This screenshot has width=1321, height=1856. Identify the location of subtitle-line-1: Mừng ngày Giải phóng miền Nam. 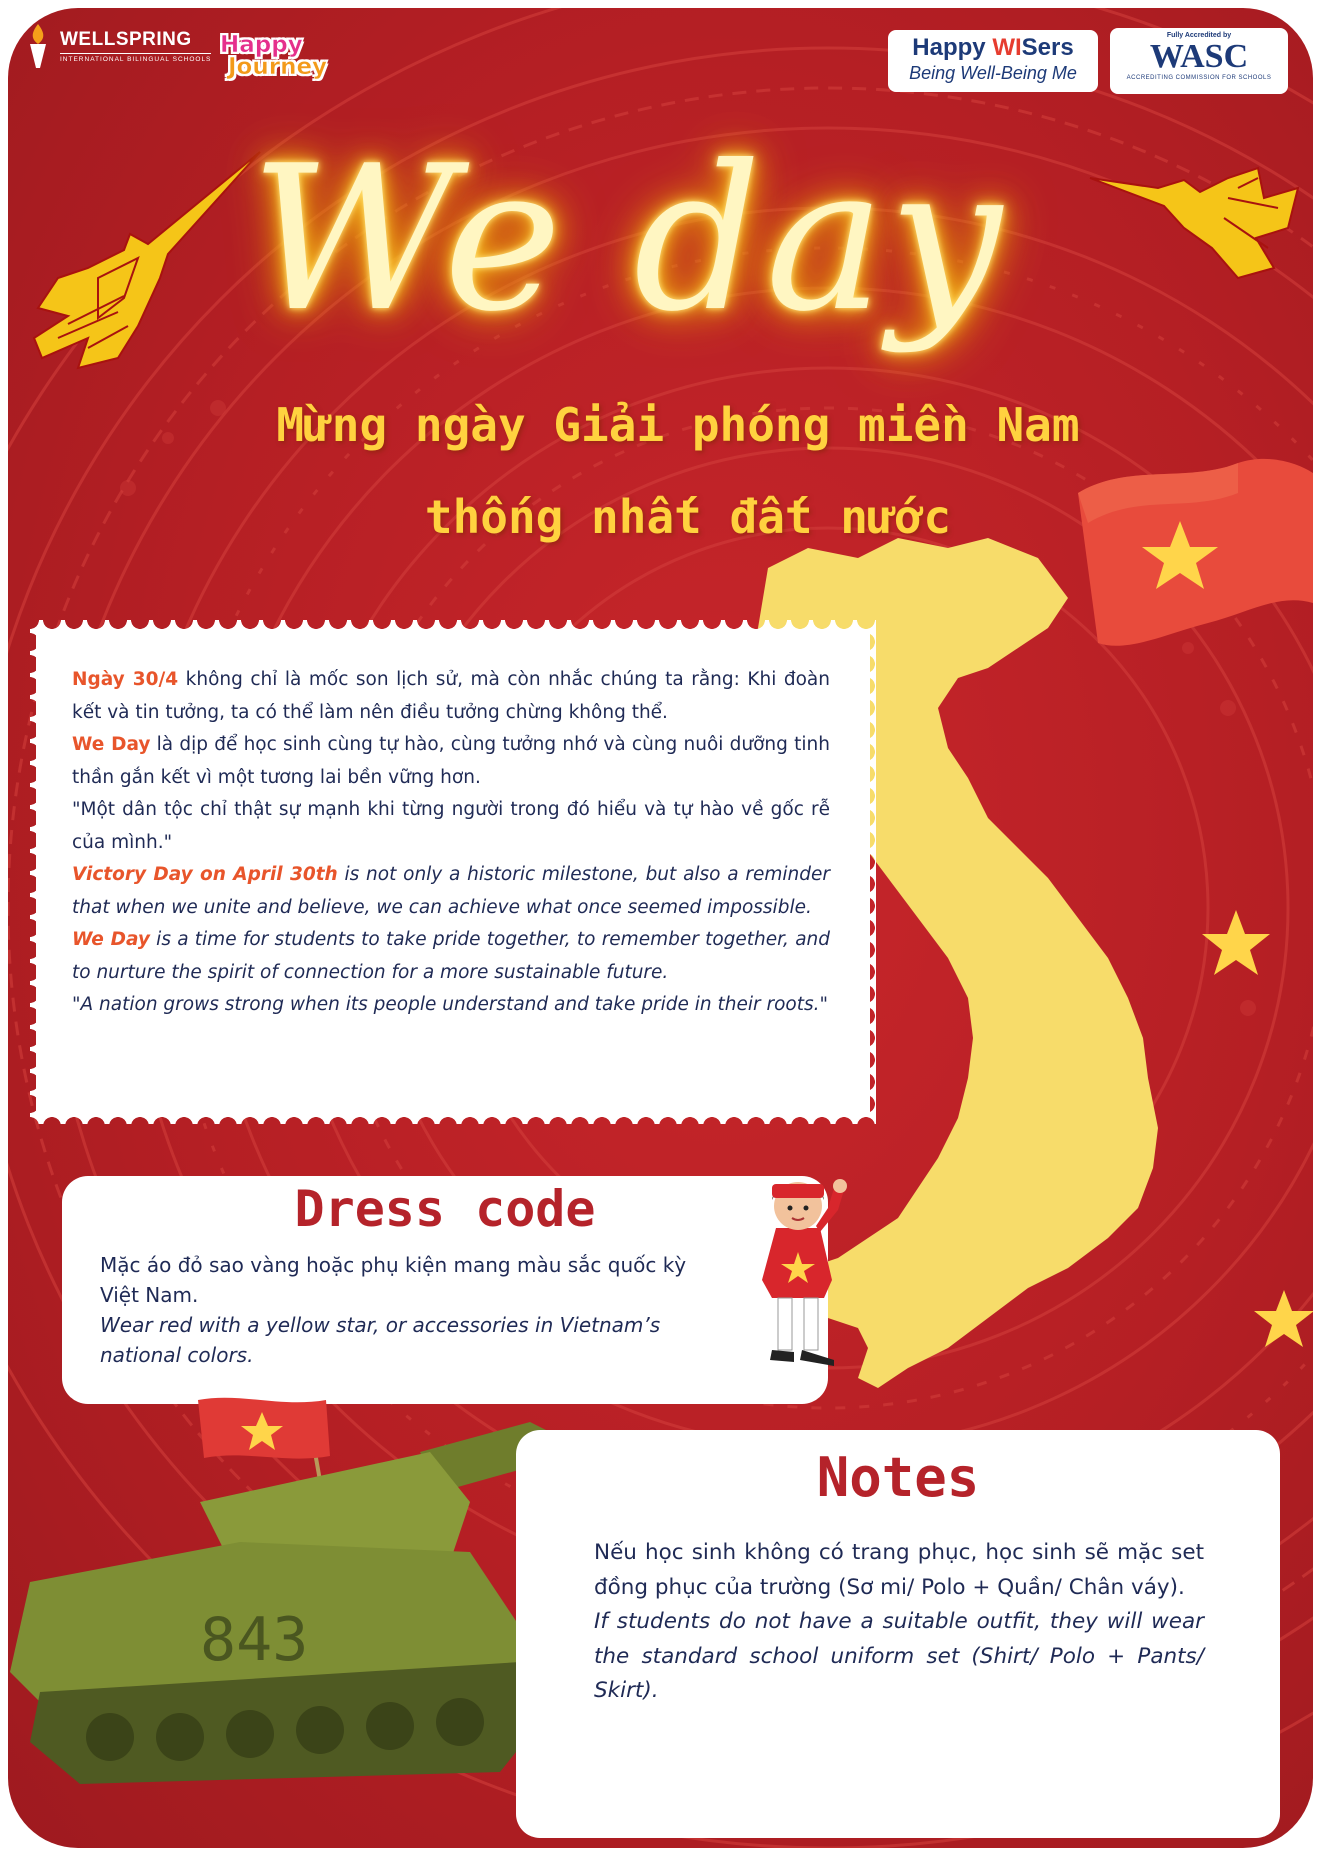
(678, 425).